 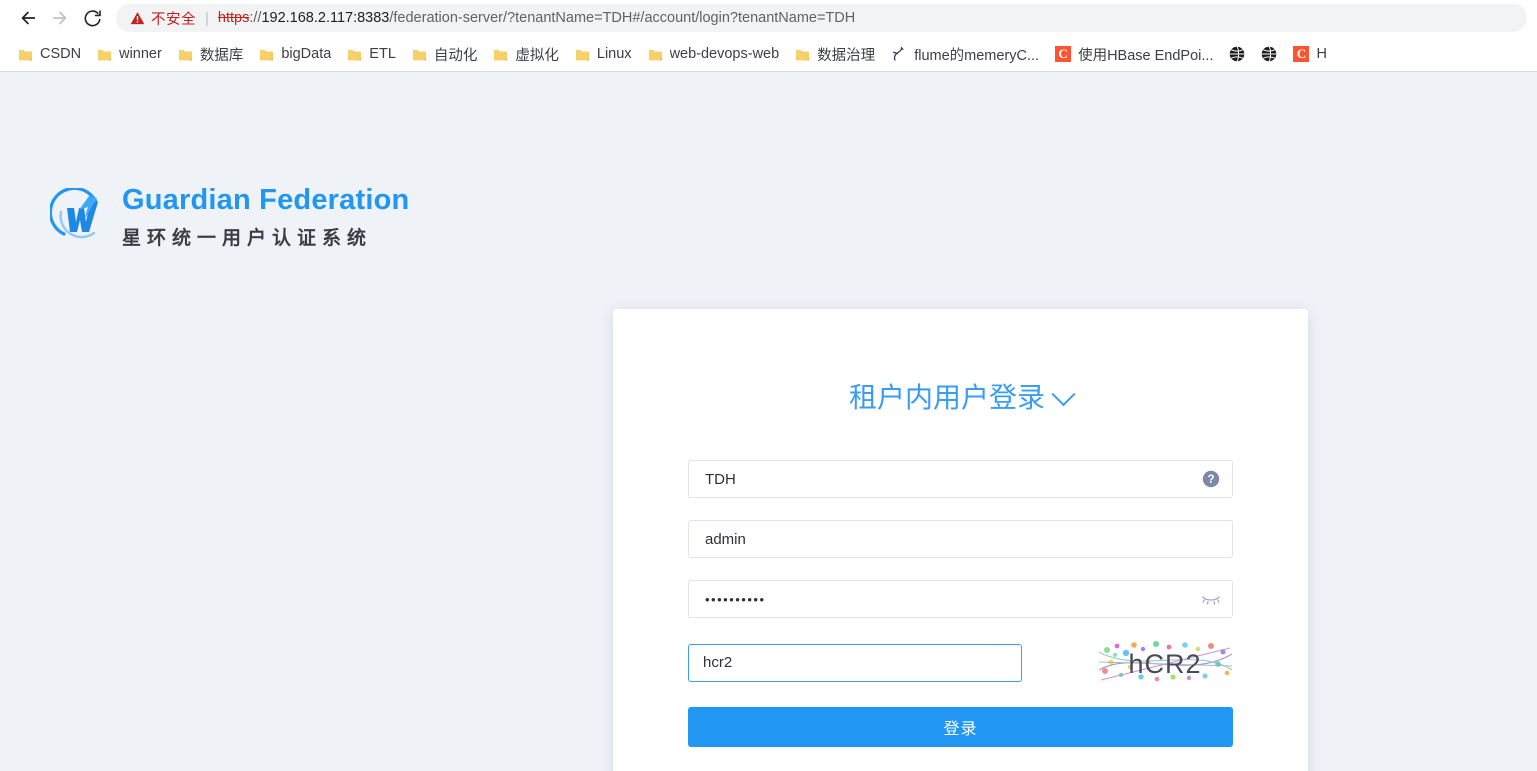 I want to click on tenant-field: ?, so click(x=960, y=479).